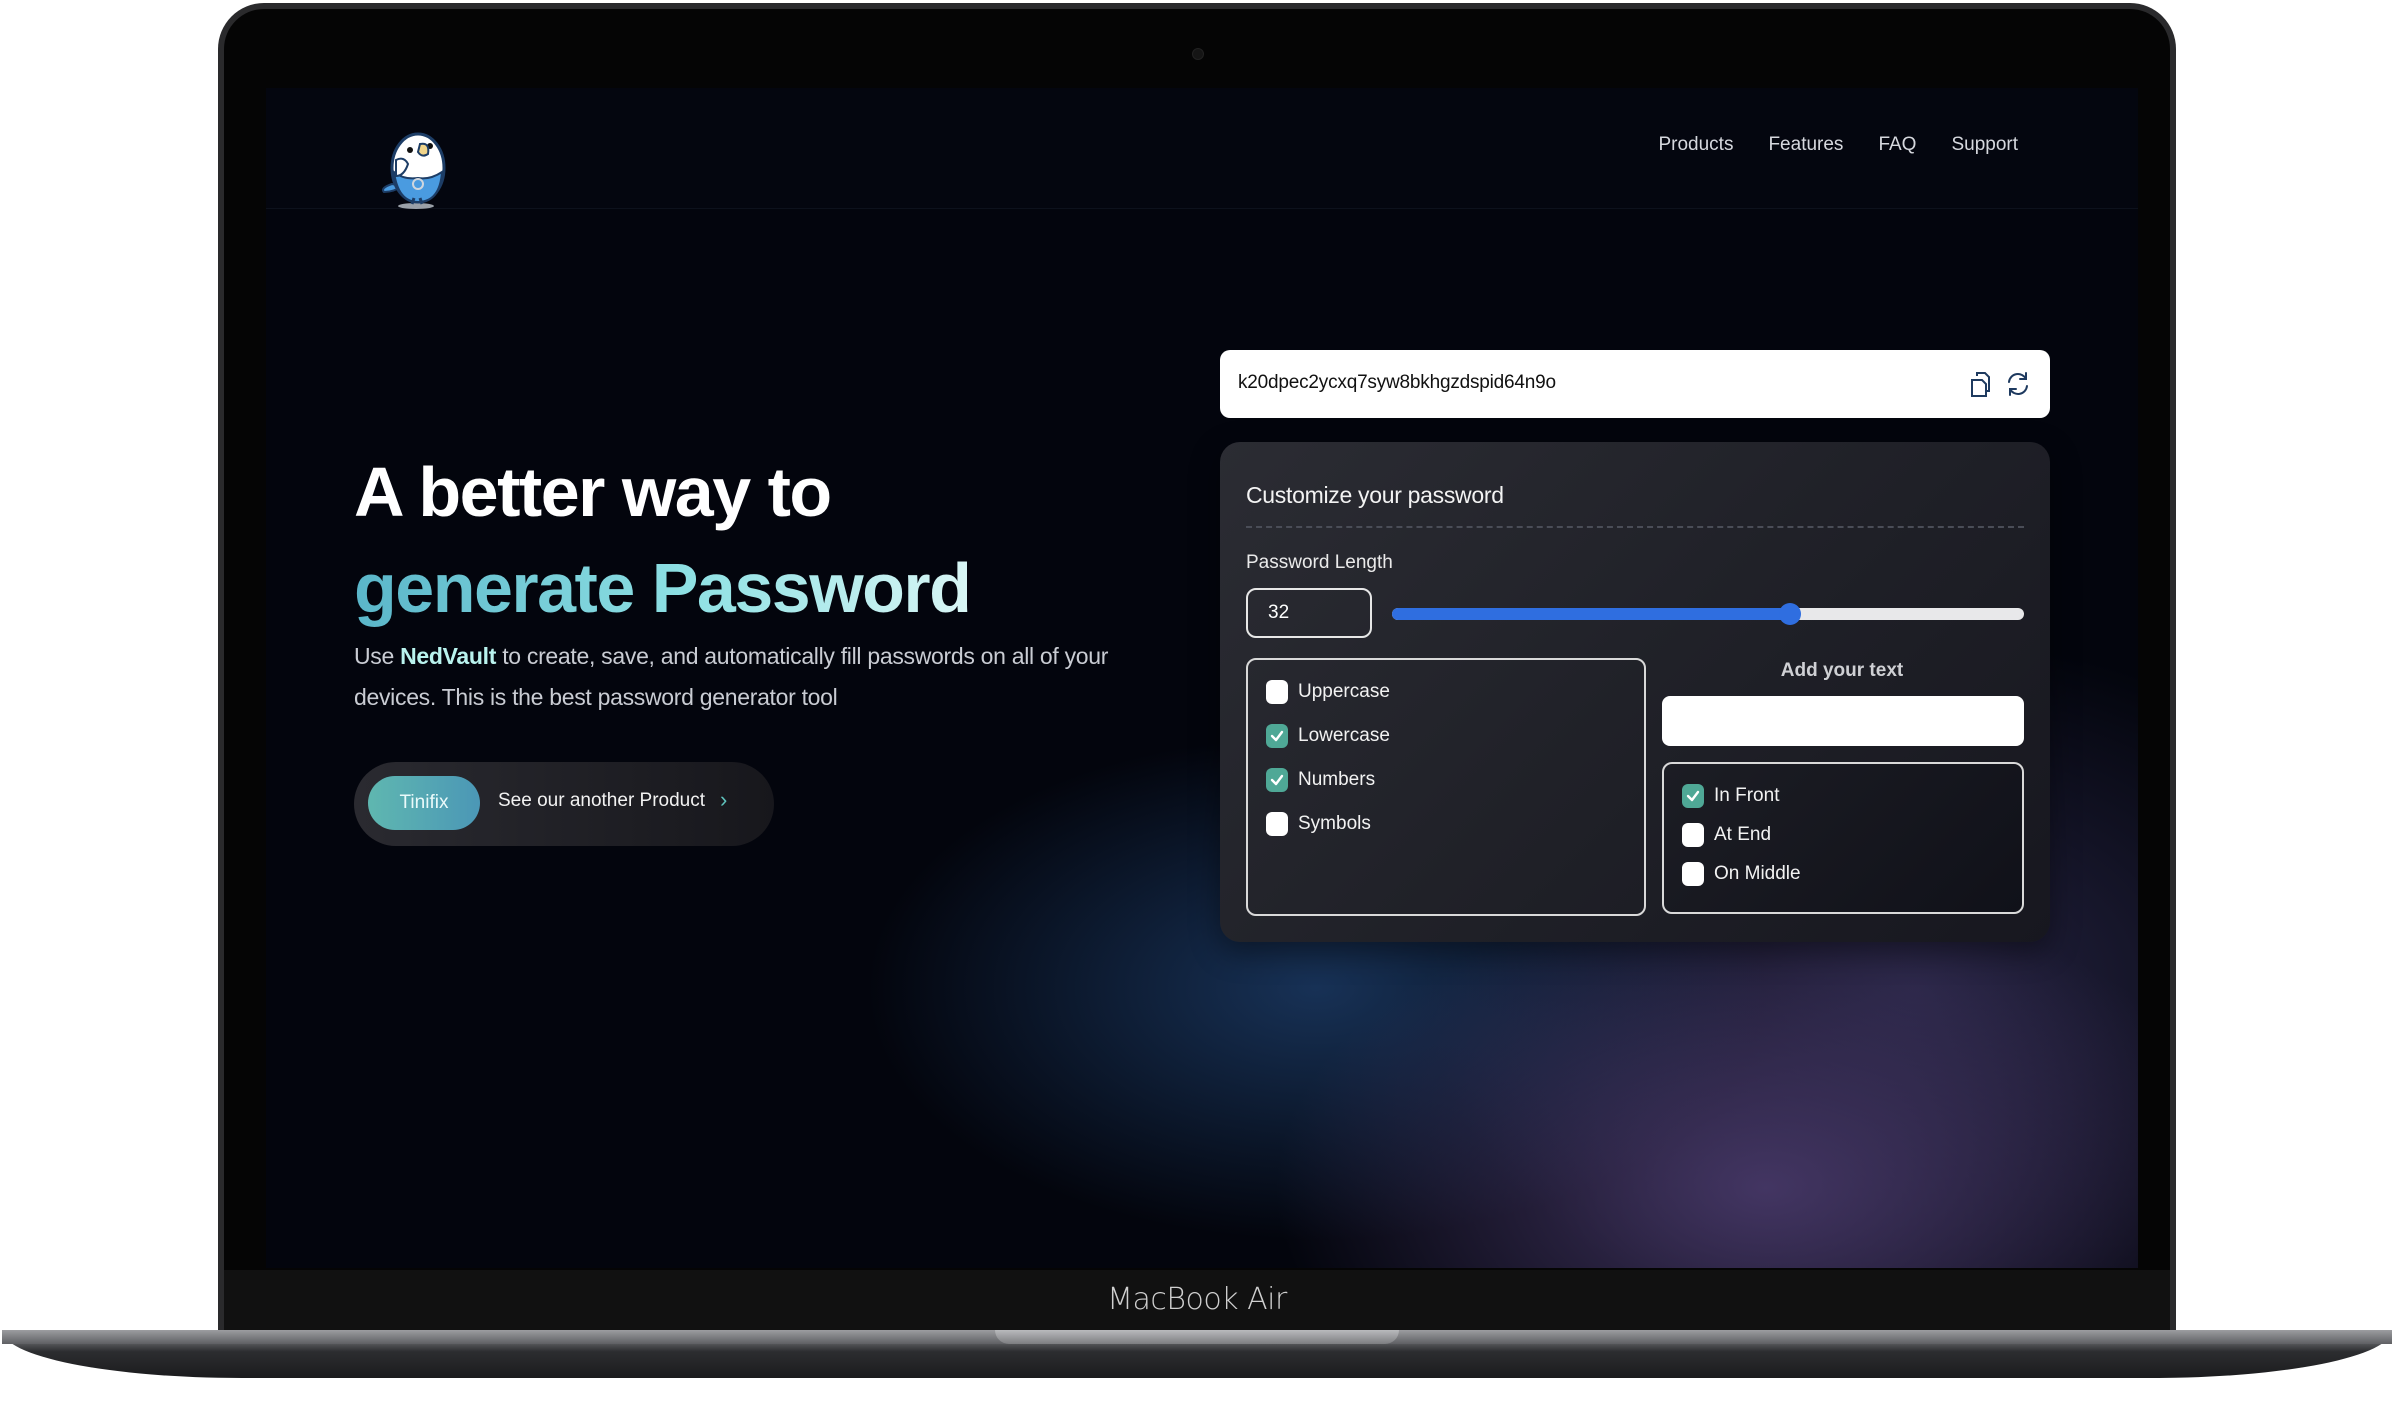 This screenshot has height=1408, width=2394. I want to click on option-label: Numbers, so click(1337, 779).